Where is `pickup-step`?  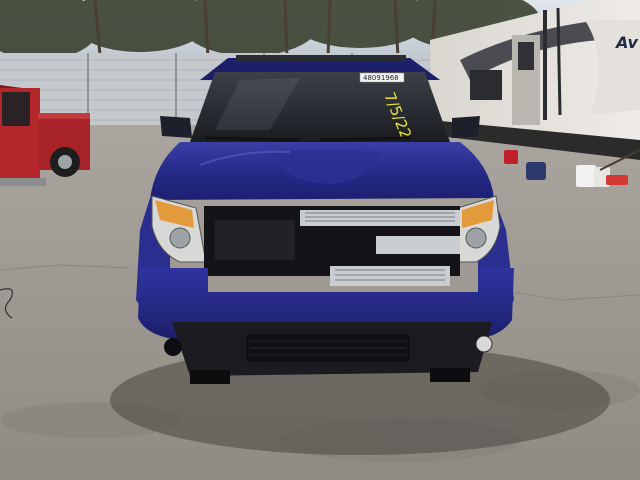 pickup-step is located at coordinates (23, 182).